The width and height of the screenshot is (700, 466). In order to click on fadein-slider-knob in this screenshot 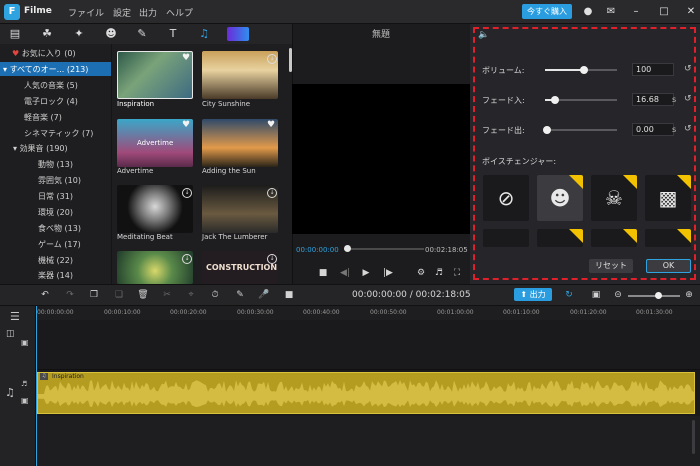, I will do `click(555, 100)`.